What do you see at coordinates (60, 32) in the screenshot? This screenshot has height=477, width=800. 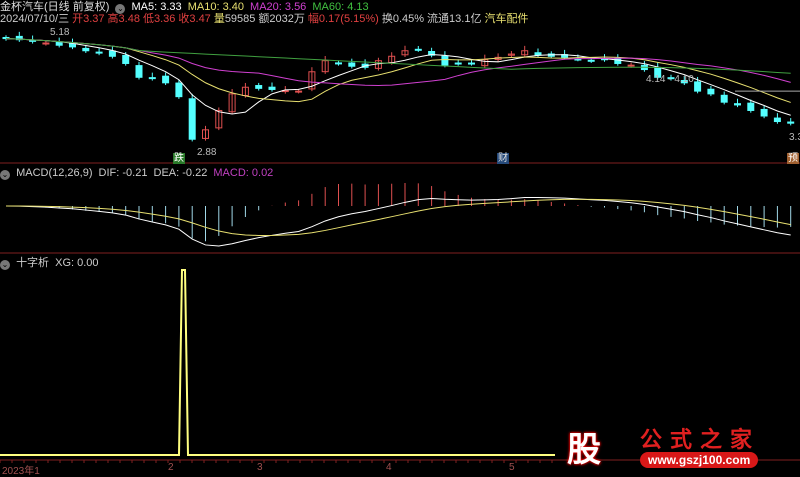 I see `high-price-label: 5.18` at bounding box center [60, 32].